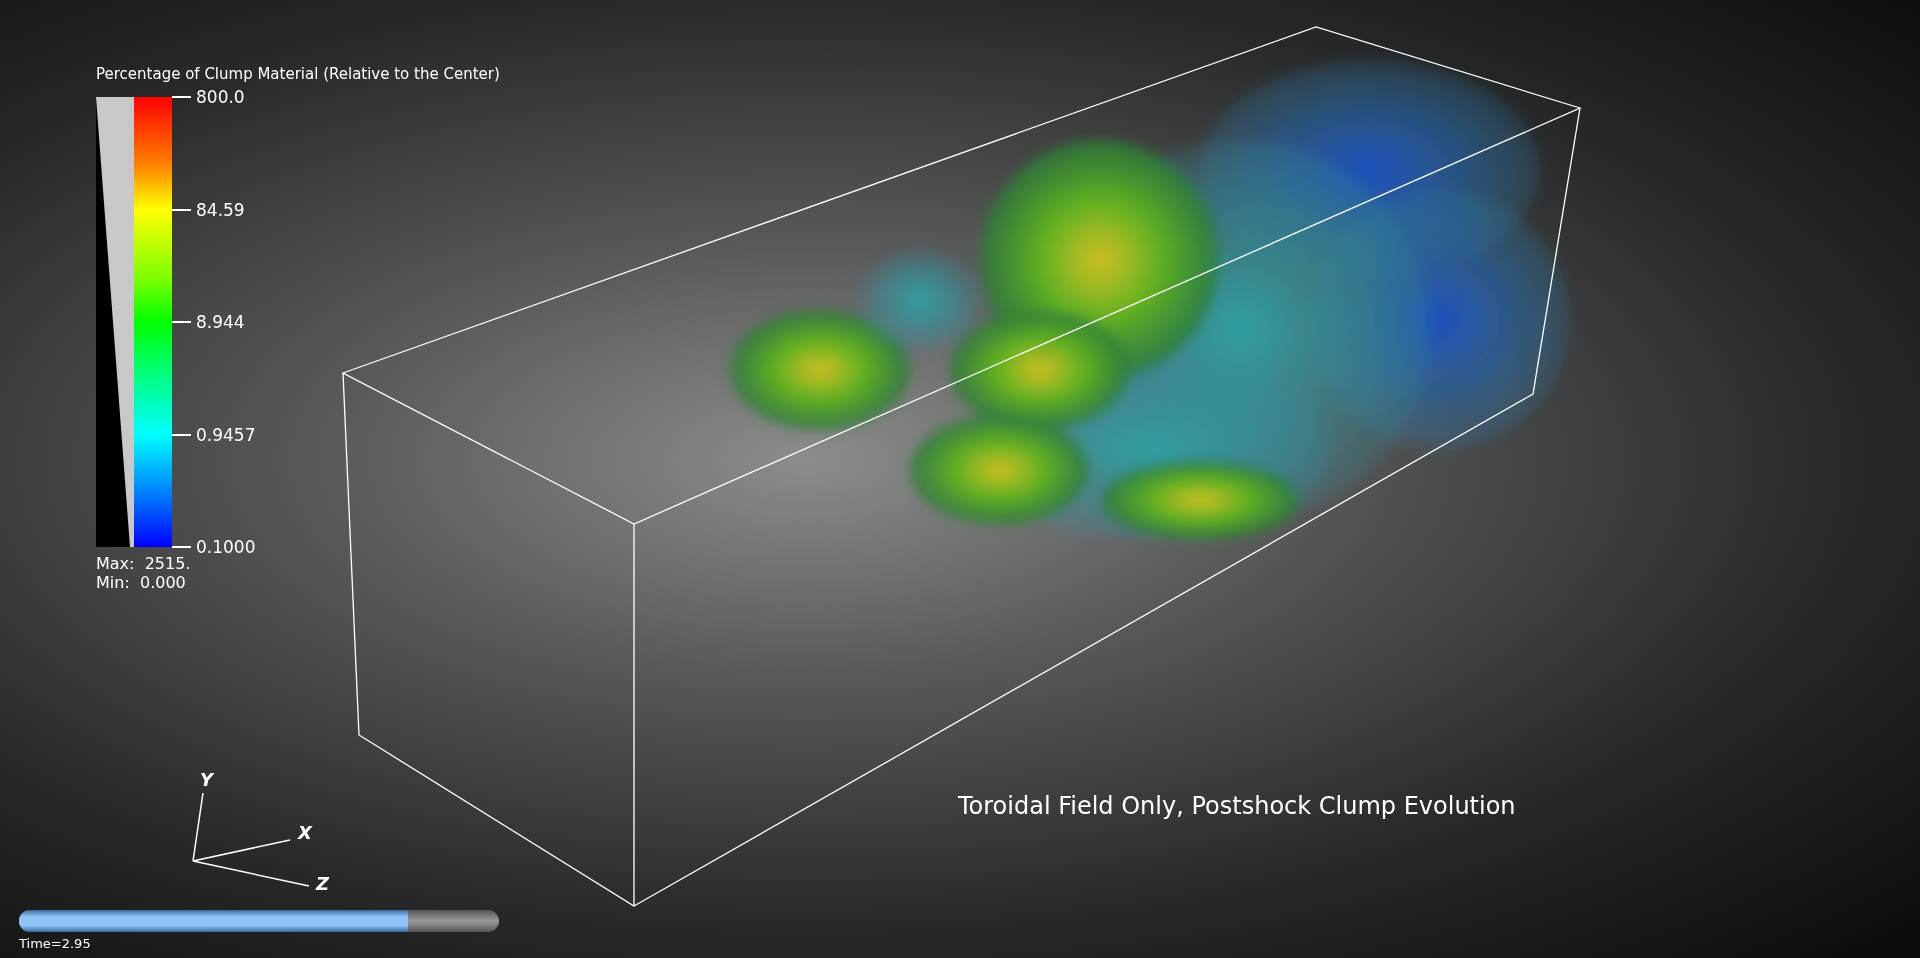 This screenshot has height=958, width=1920. What do you see at coordinates (141, 582) in the screenshot?
I see `min-value: Min: 0.000` at bounding box center [141, 582].